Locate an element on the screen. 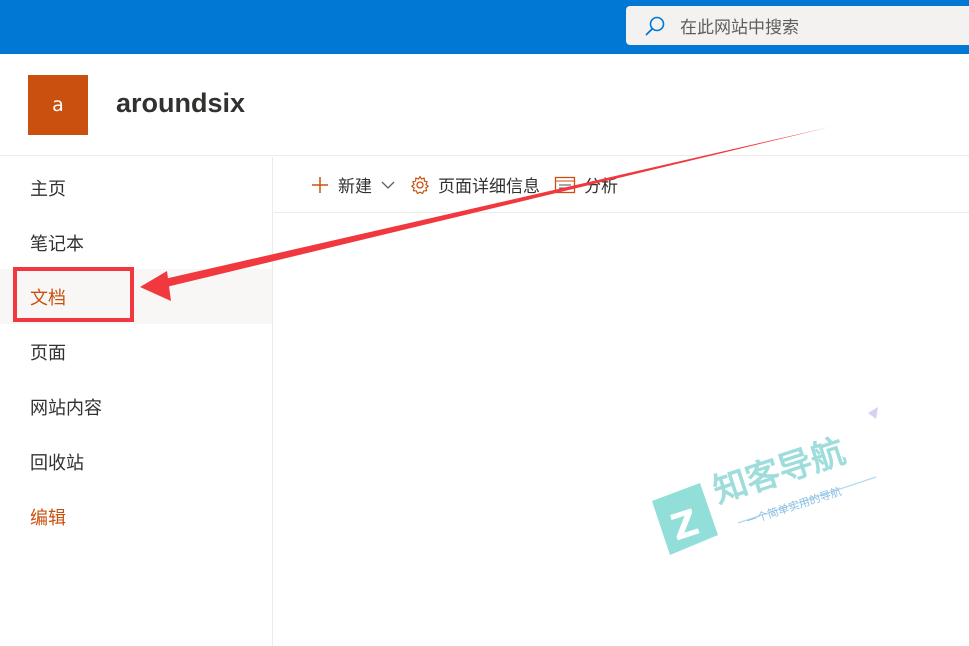 The height and width of the screenshot is (646, 969). search-box: 在此网站中搜索 is located at coordinates (797, 25).